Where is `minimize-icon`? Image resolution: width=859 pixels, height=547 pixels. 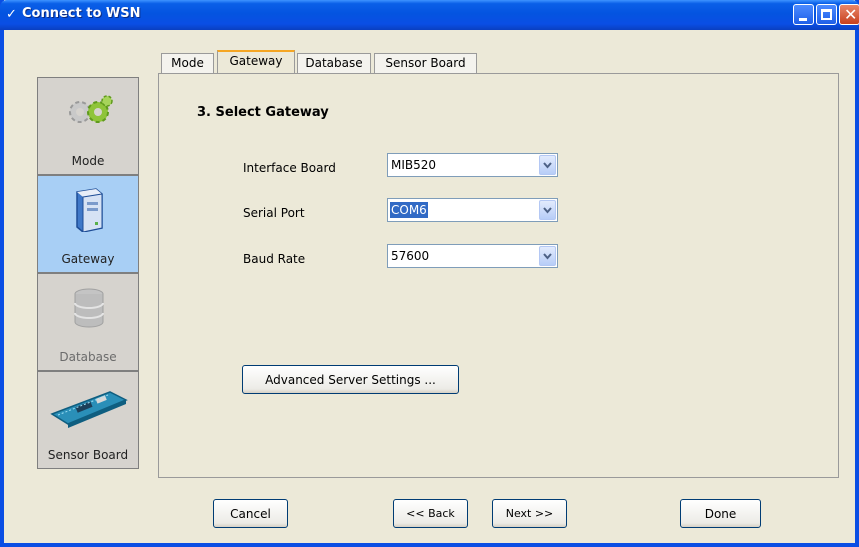
minimize-icon is located at coordinates (803, 19).